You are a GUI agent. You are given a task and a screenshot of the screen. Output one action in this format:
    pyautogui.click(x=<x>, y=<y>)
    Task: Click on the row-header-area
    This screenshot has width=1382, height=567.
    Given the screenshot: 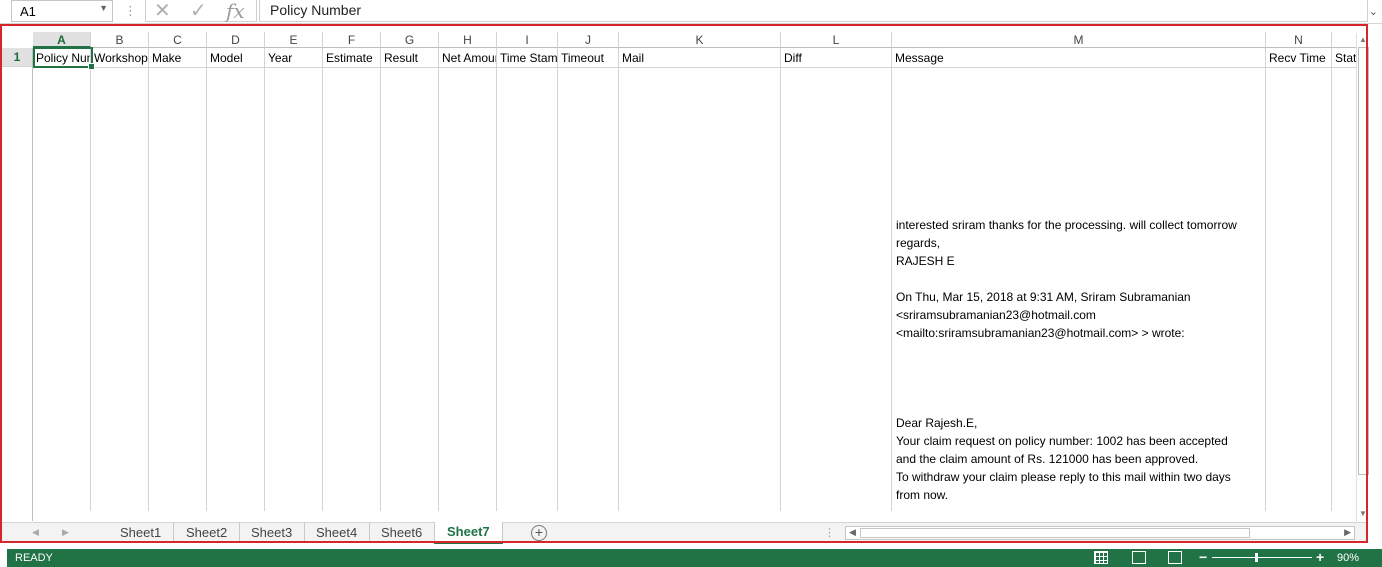 What is the action you would take?
    pyautogui.click(x=17, y=294)
    